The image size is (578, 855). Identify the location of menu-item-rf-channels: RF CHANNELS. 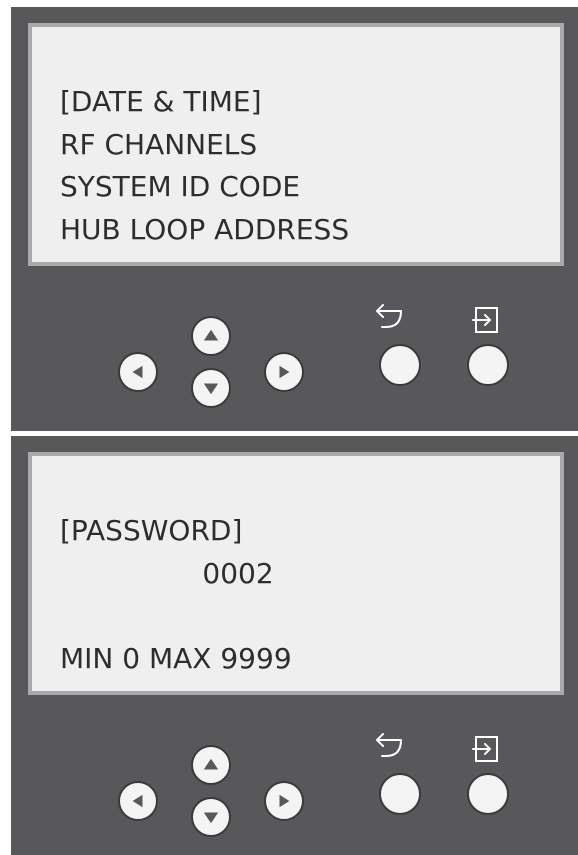
(159, 144).